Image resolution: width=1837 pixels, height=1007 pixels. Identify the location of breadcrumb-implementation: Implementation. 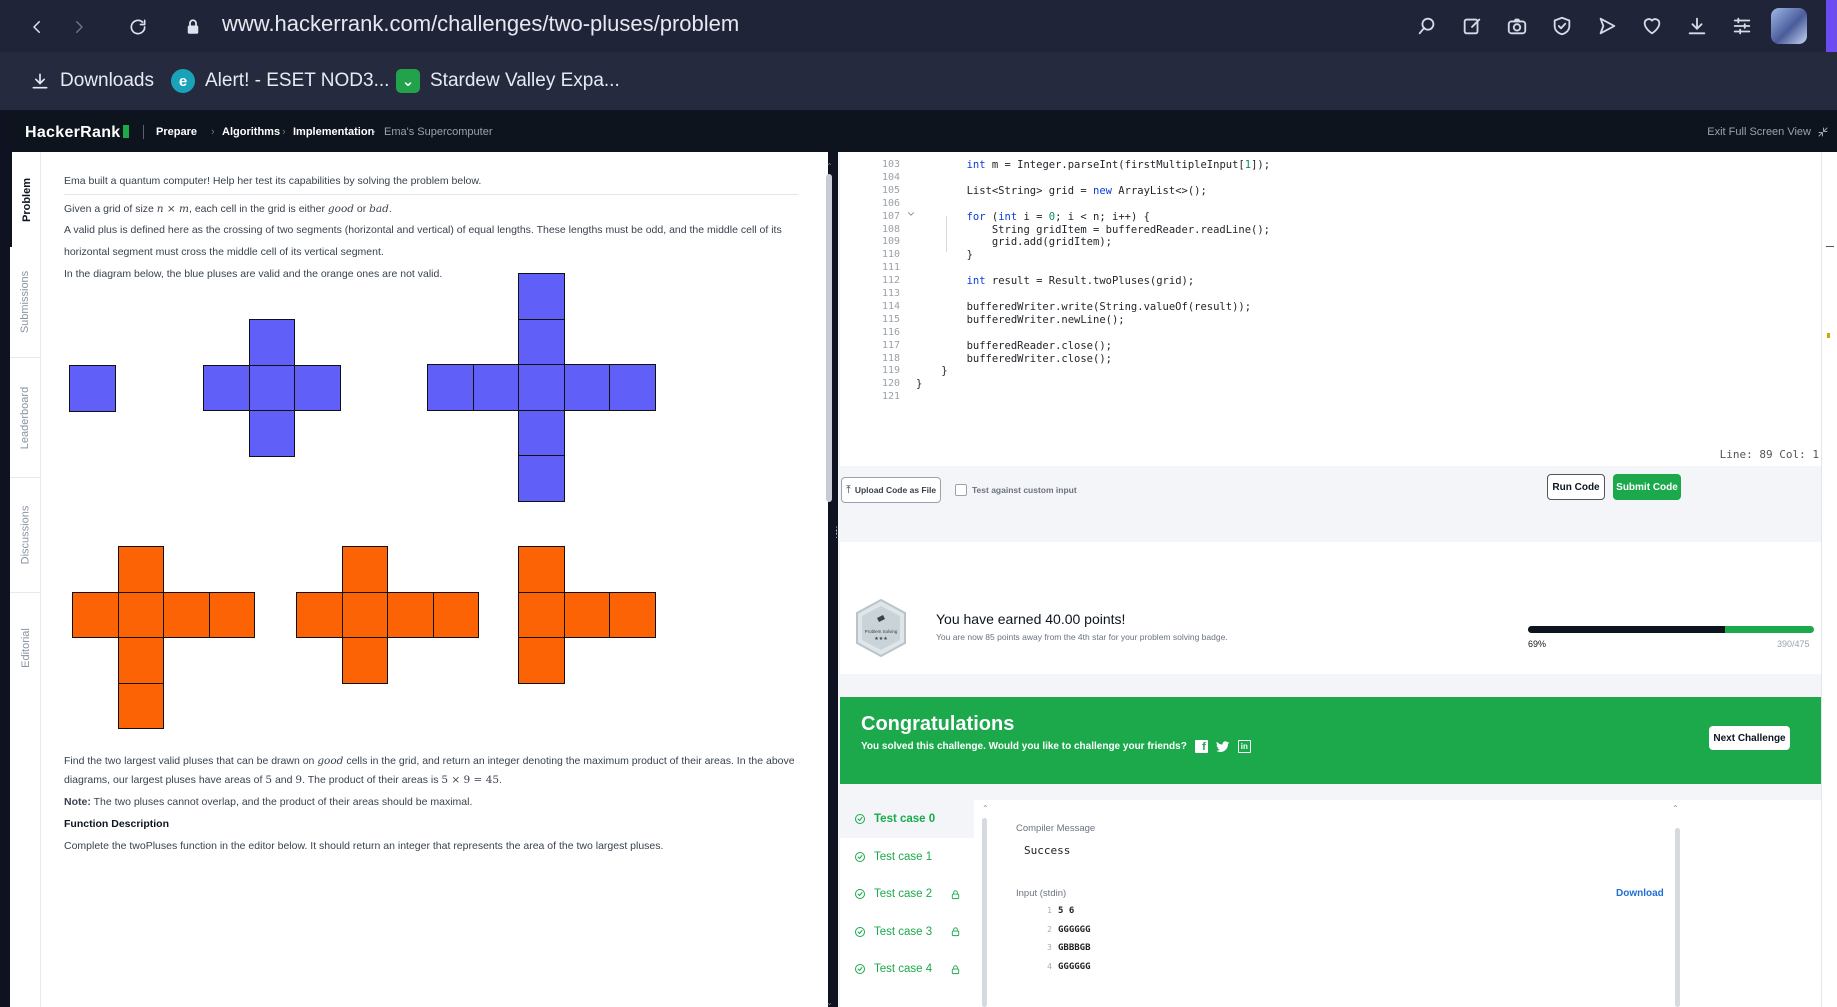
(333, 132).